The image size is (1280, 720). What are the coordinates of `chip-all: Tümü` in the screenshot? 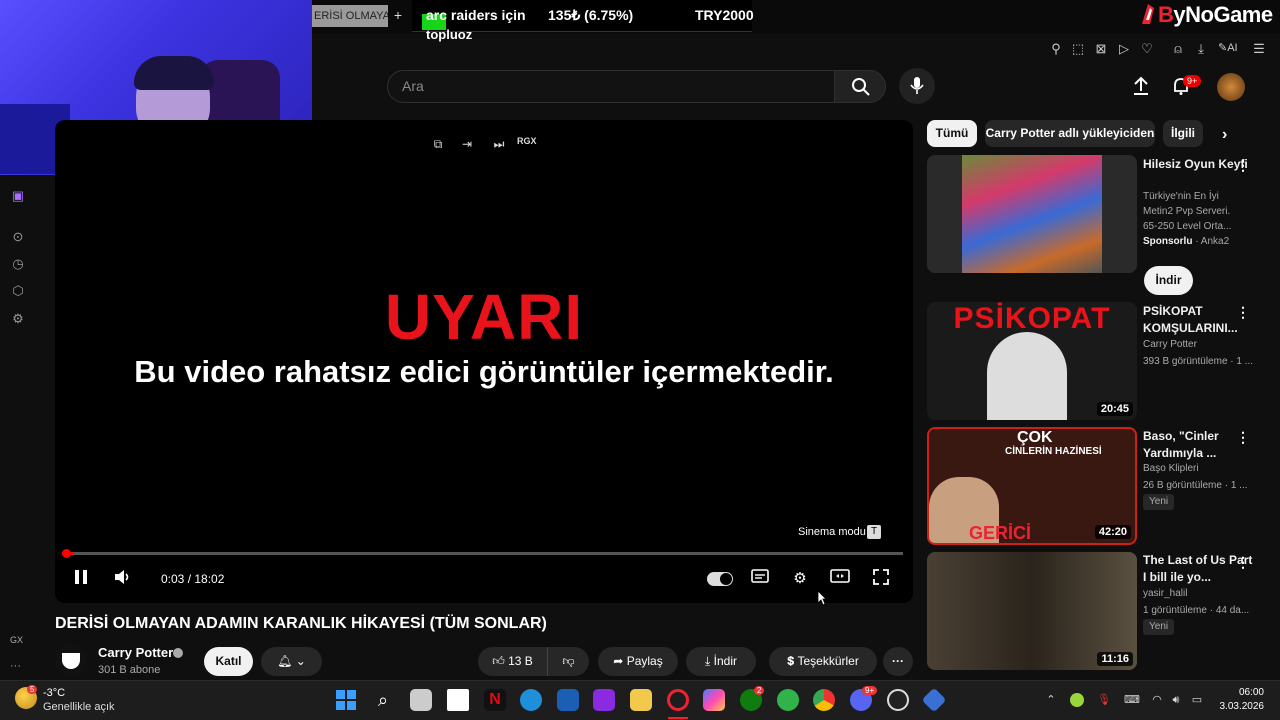 It's located at (952, 133).